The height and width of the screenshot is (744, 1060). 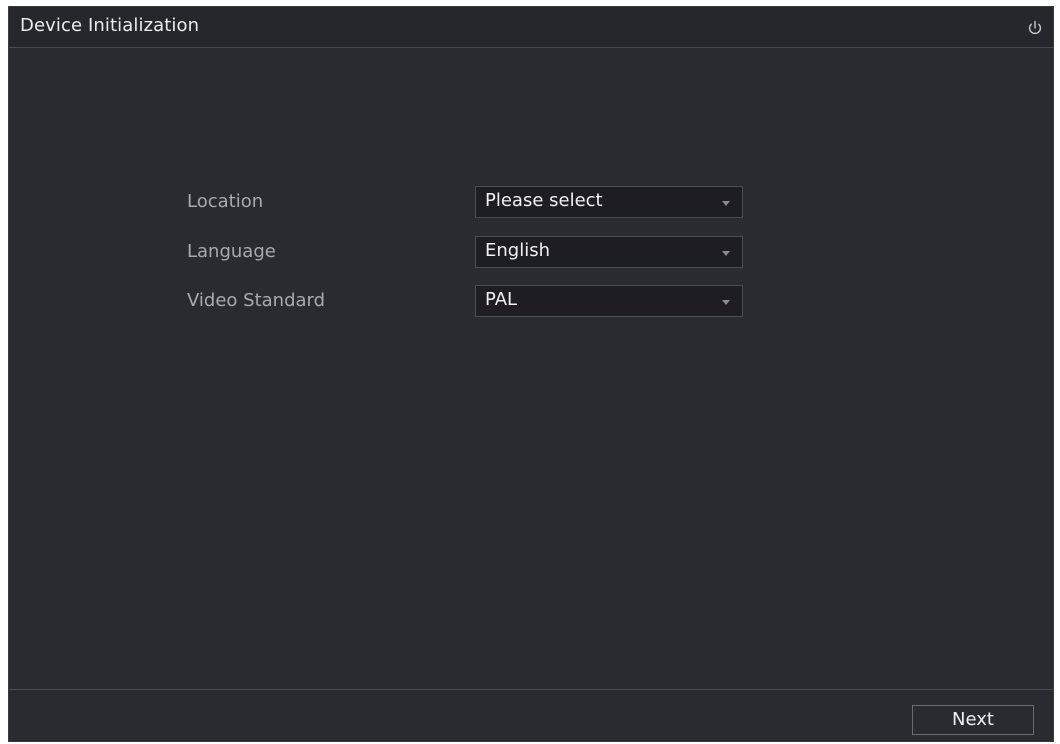 What do you see at coordinates (973, 720) in the screenshot?
I see `next-button: Next` at bounding box center [973, 720].